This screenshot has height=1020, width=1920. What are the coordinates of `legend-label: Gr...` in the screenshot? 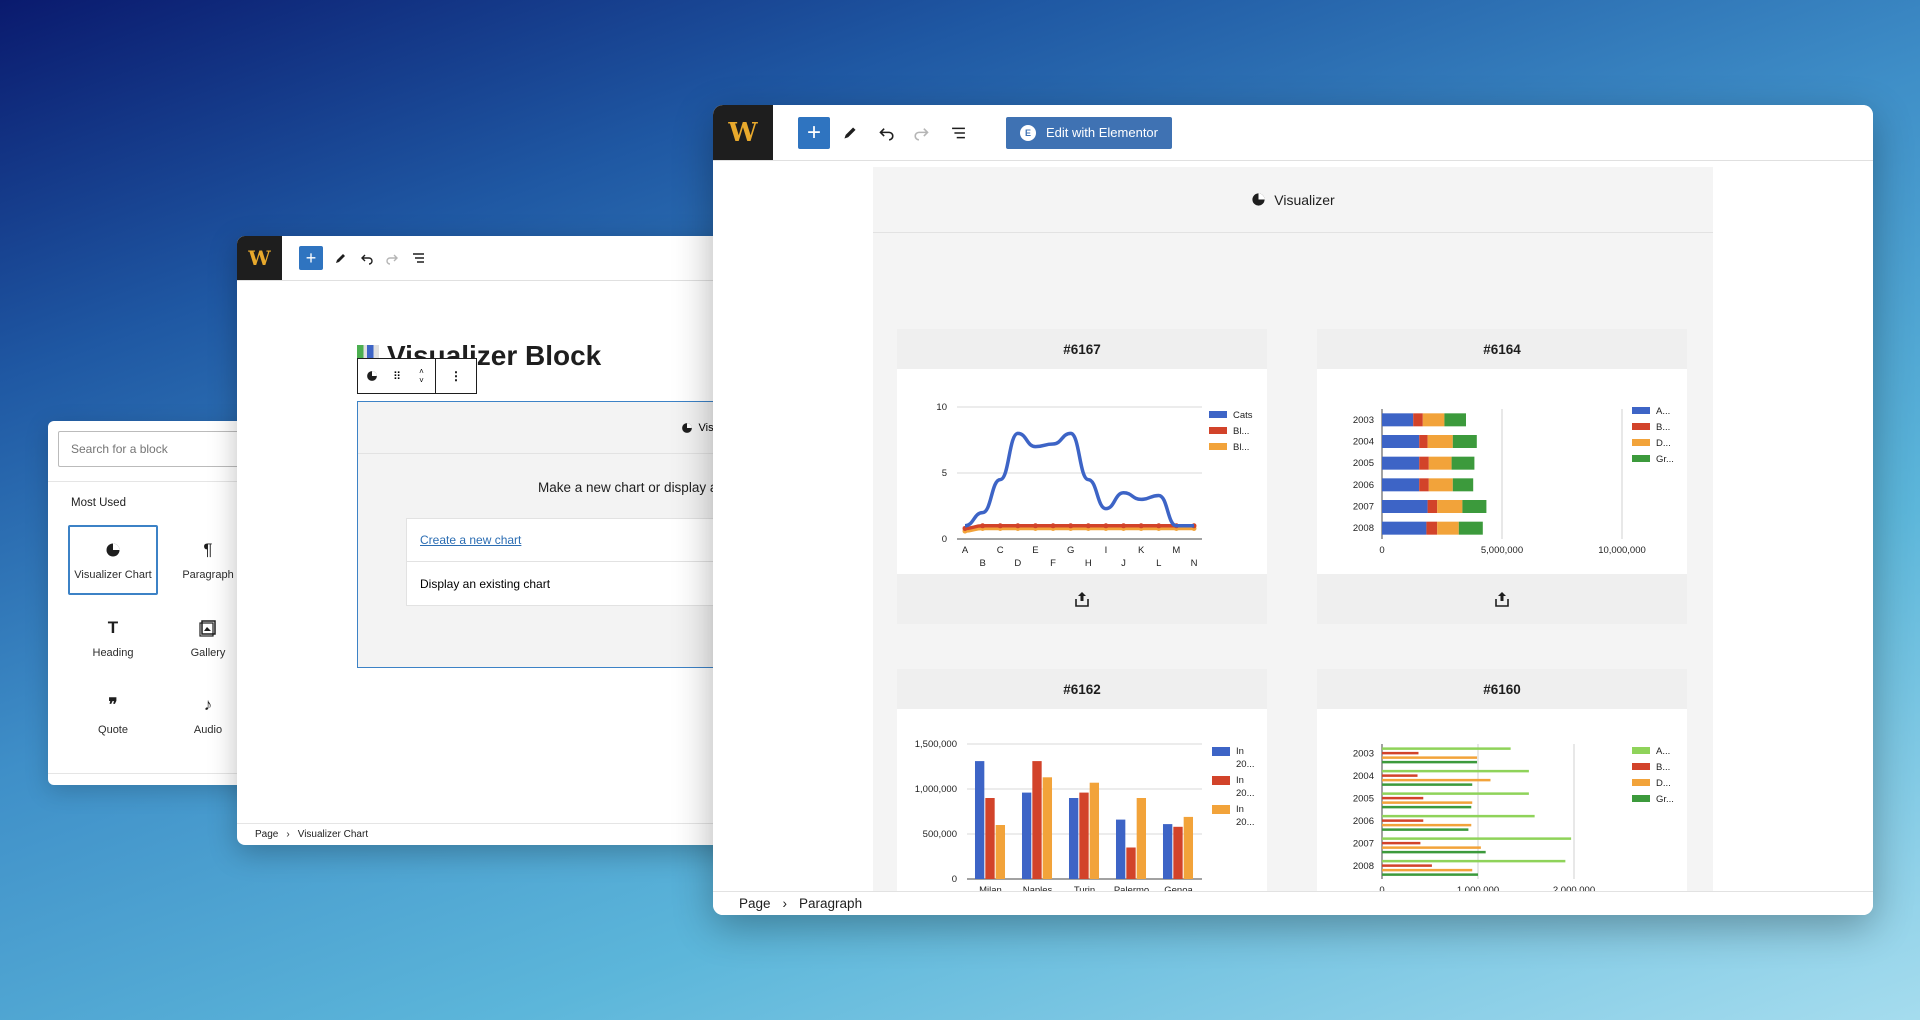 It's located at (1665, 799).